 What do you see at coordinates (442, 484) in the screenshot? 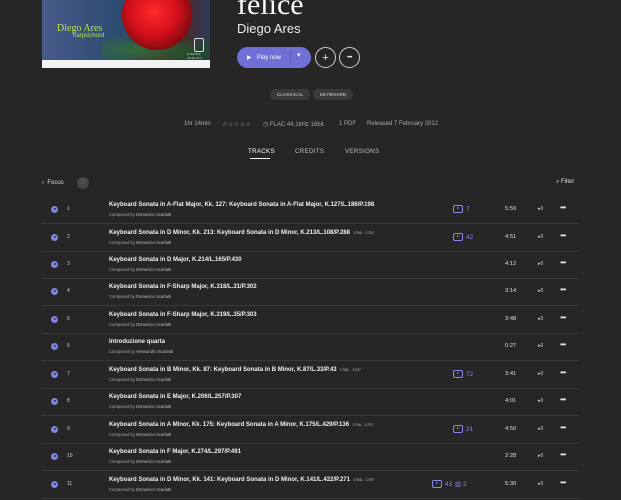
I see `track-scores: 43` at bounding box center [442, 484].